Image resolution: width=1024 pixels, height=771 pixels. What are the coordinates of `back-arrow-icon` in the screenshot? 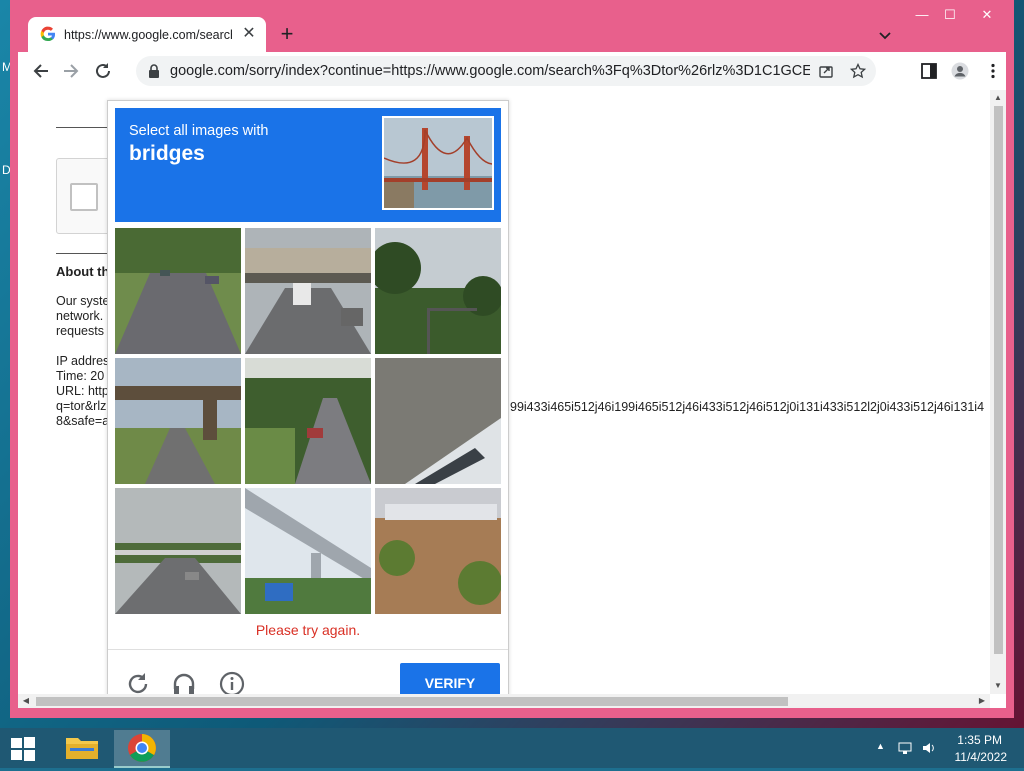 It's located at (41, 71).